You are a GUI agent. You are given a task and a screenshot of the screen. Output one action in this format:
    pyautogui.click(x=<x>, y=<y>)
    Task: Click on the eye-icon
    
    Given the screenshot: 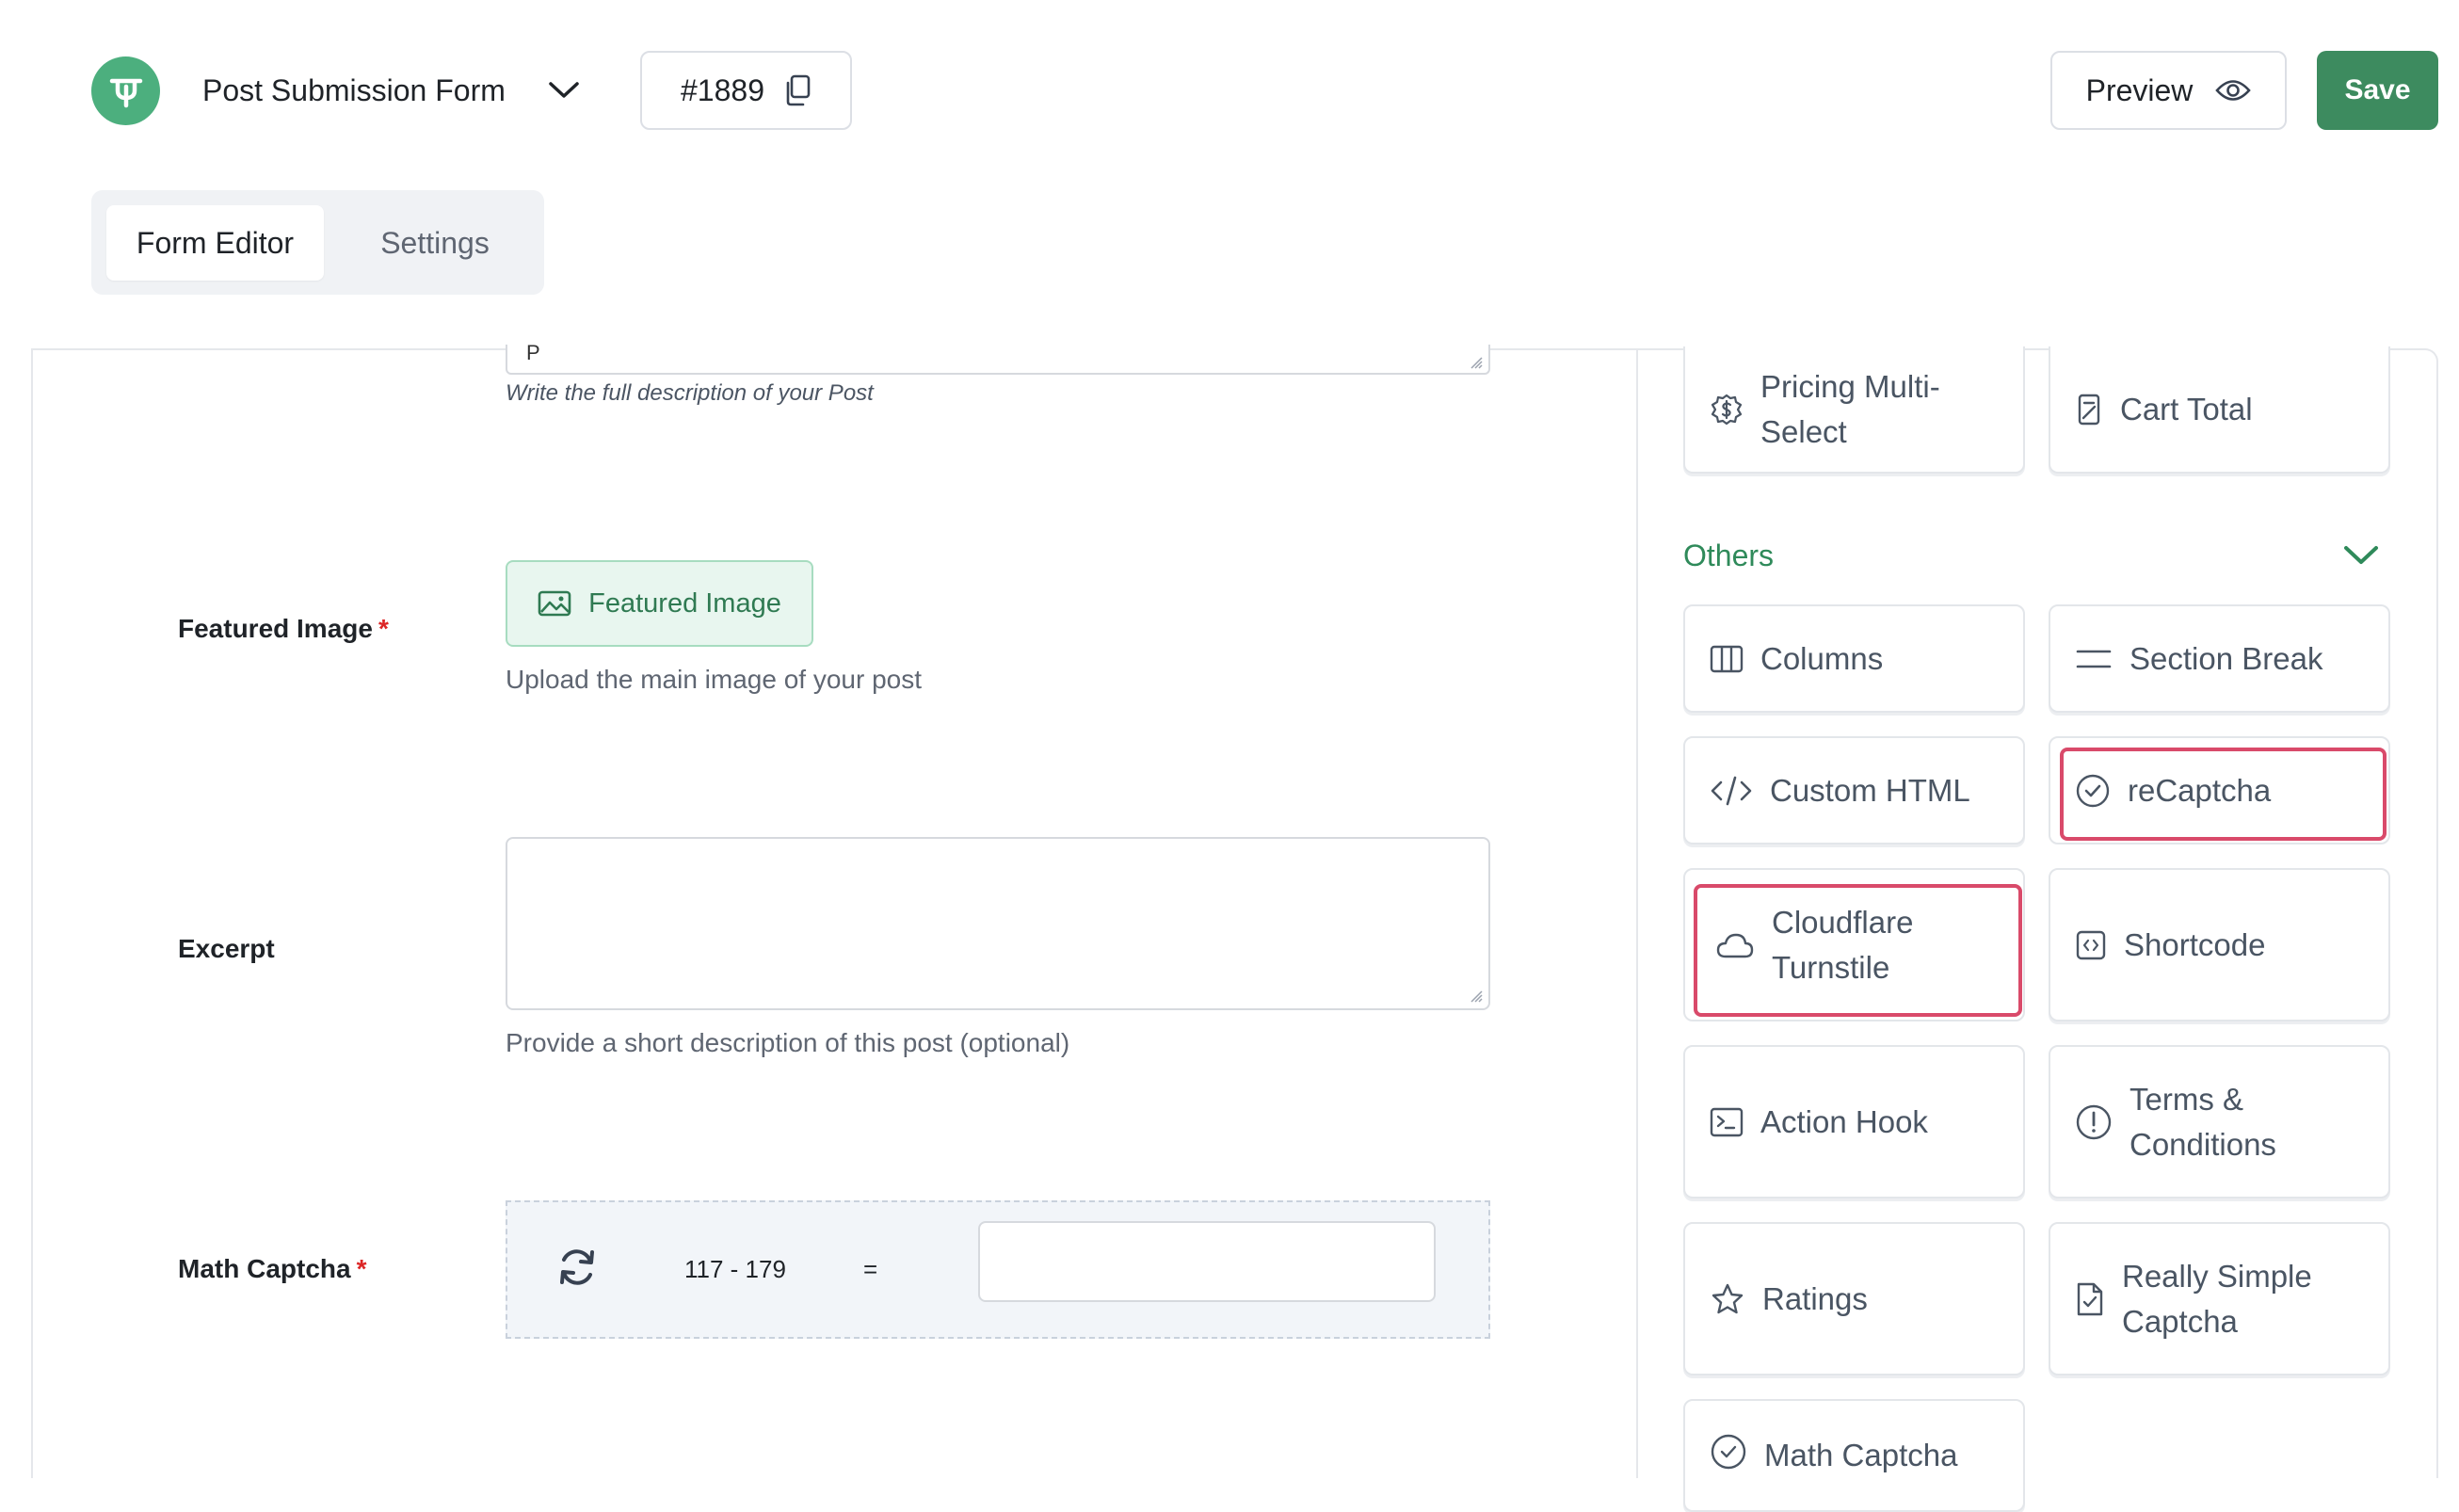 What is the action you would take?
    pyautogui.click(x=2233, y=90)
    